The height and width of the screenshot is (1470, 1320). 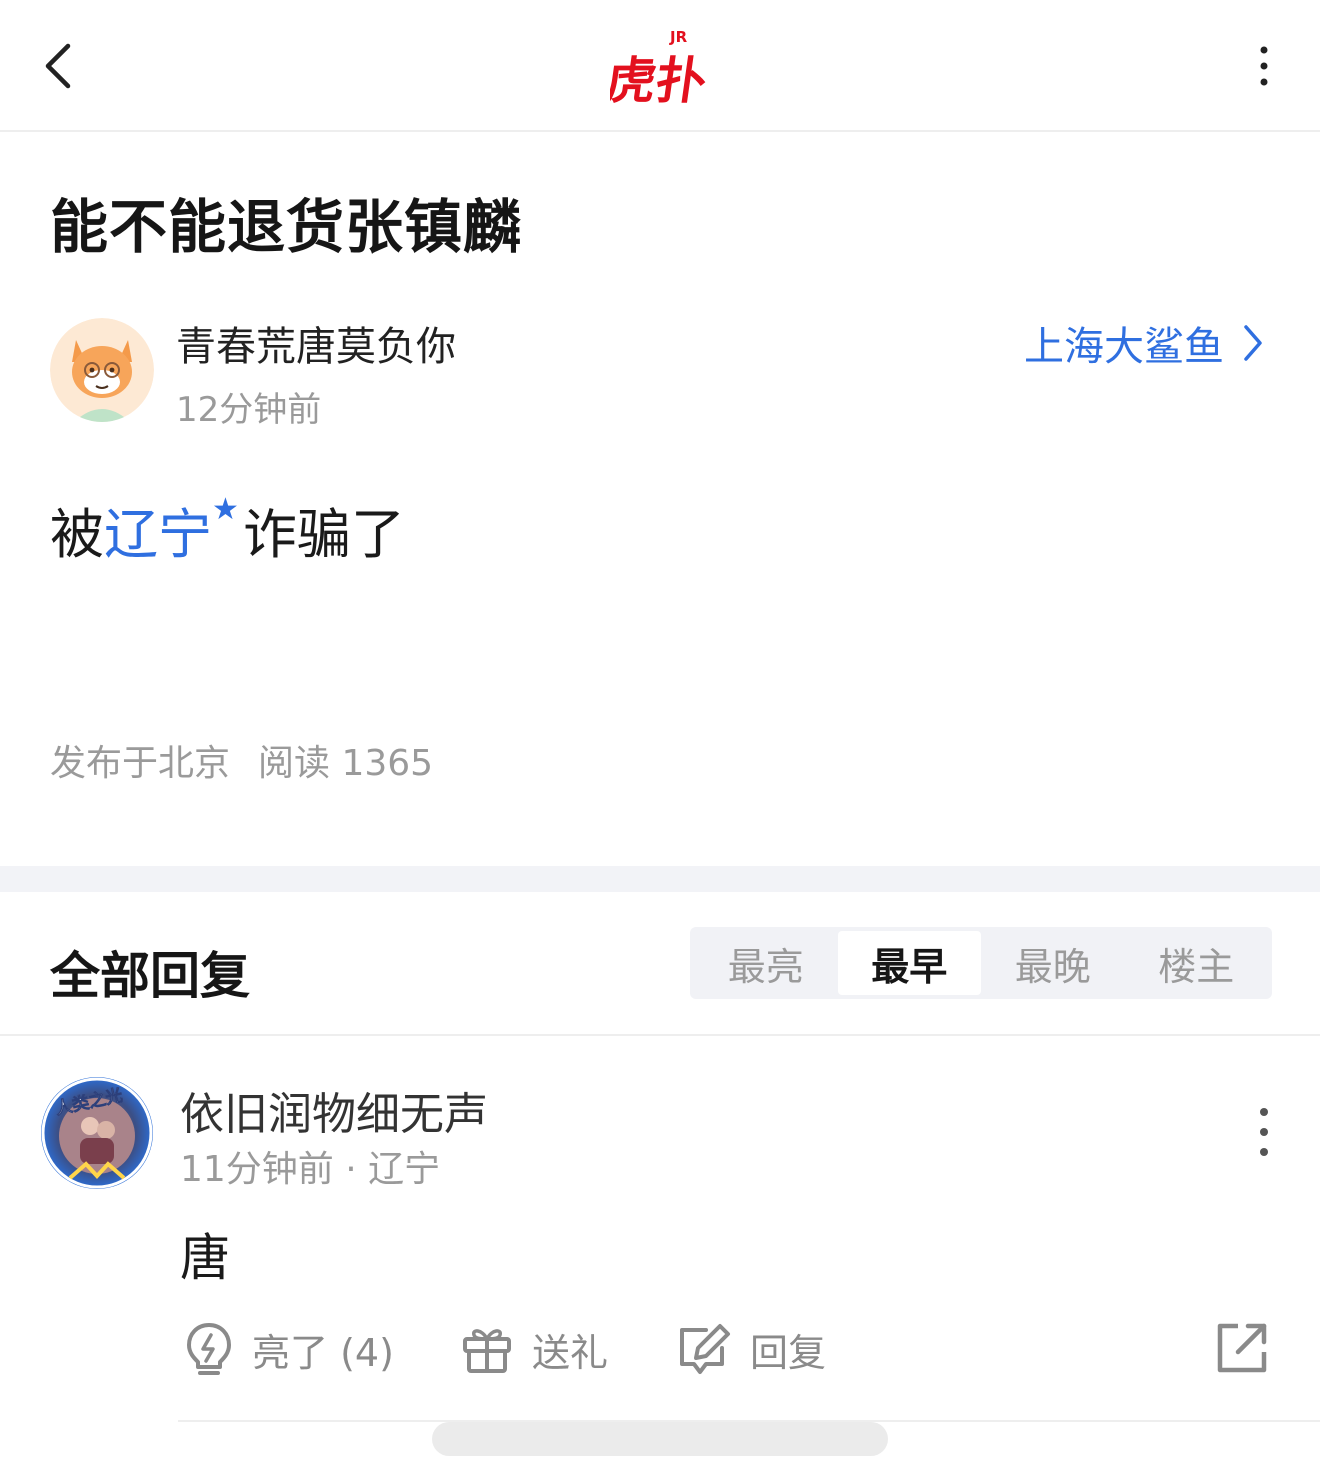 I want to click on reply-content: 唐, so click(x=205, y=1258).